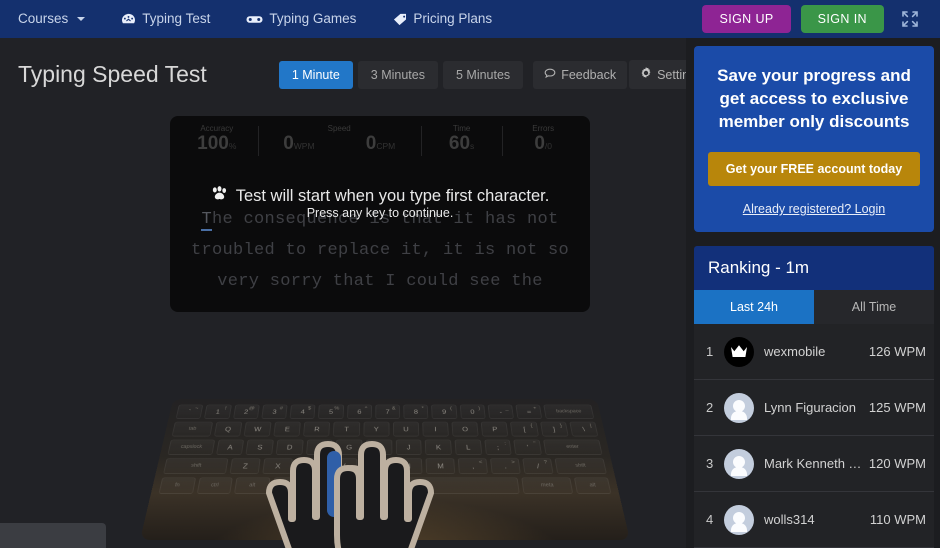  I want to click on key-fn: fn, so click(177, 485).